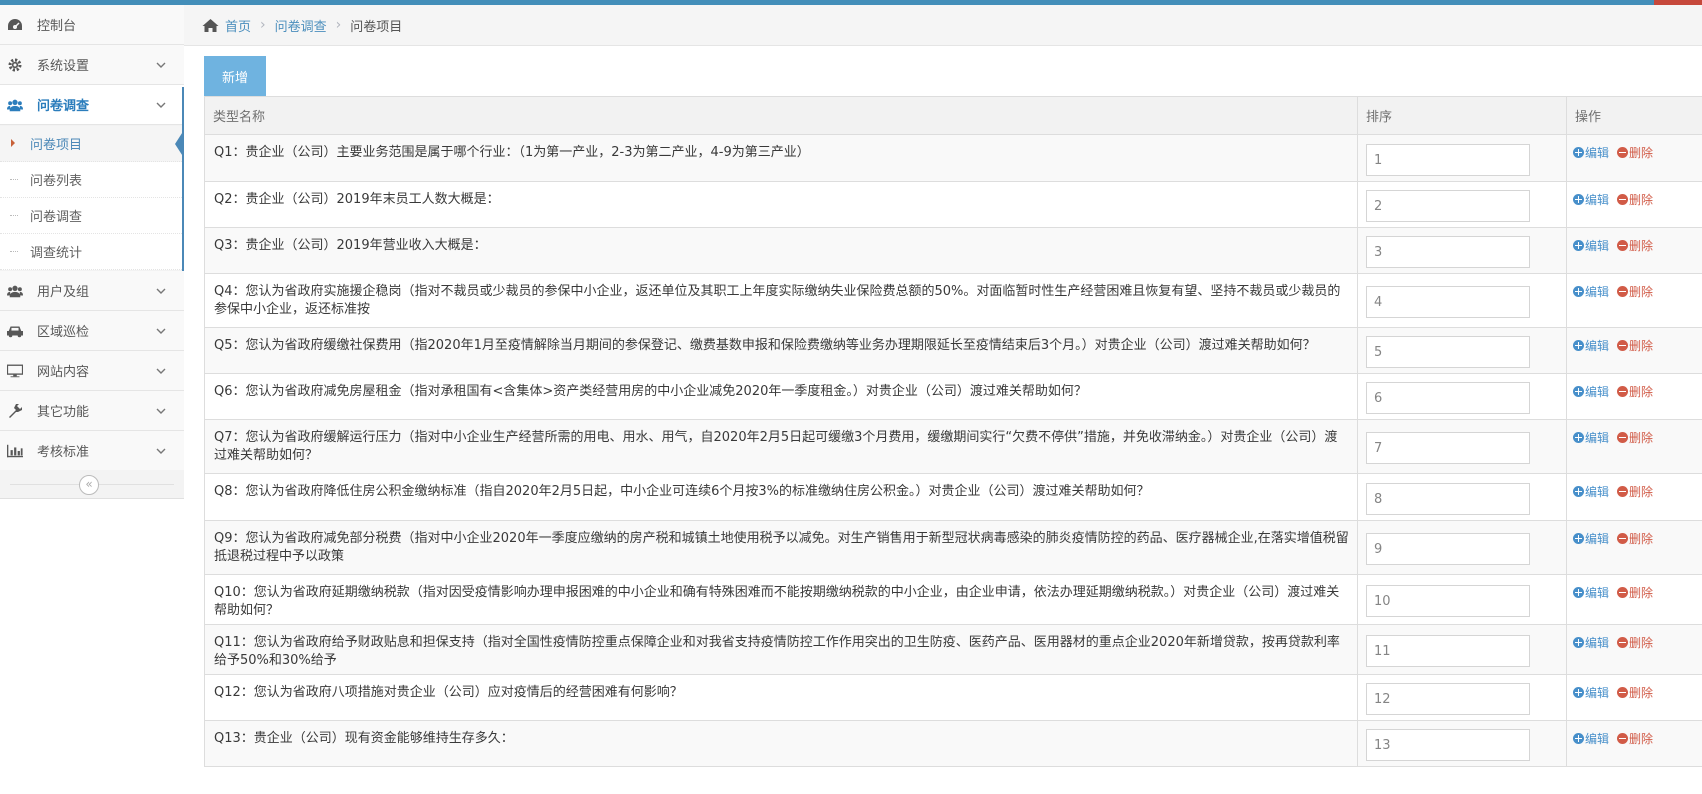 This screenshot has width=1702, height=794. What do you see at coordinates (63, 292) in the screenshot?
I see `sidebar-item-label: 用户及组` at bounding box center [63, 292].